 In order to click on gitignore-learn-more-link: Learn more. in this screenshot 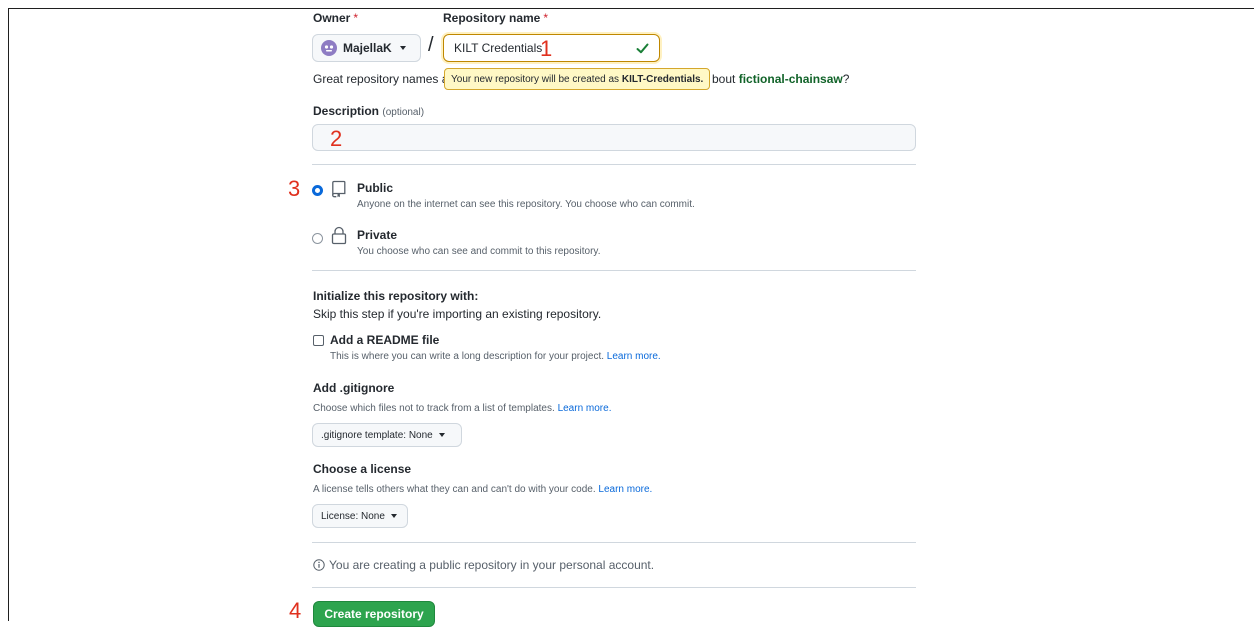, I will do `click(585, 408)`.